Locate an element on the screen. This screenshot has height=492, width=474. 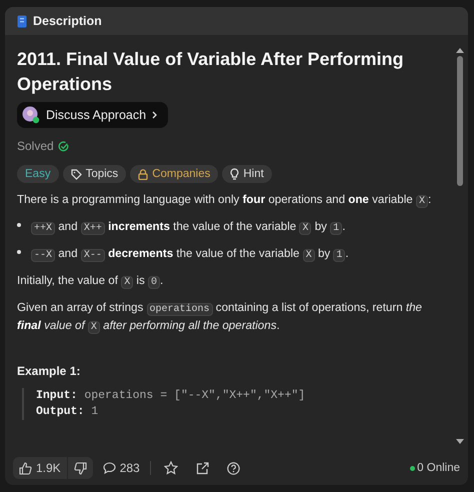
companies-button: Companies is located at coordinates (174, 174).